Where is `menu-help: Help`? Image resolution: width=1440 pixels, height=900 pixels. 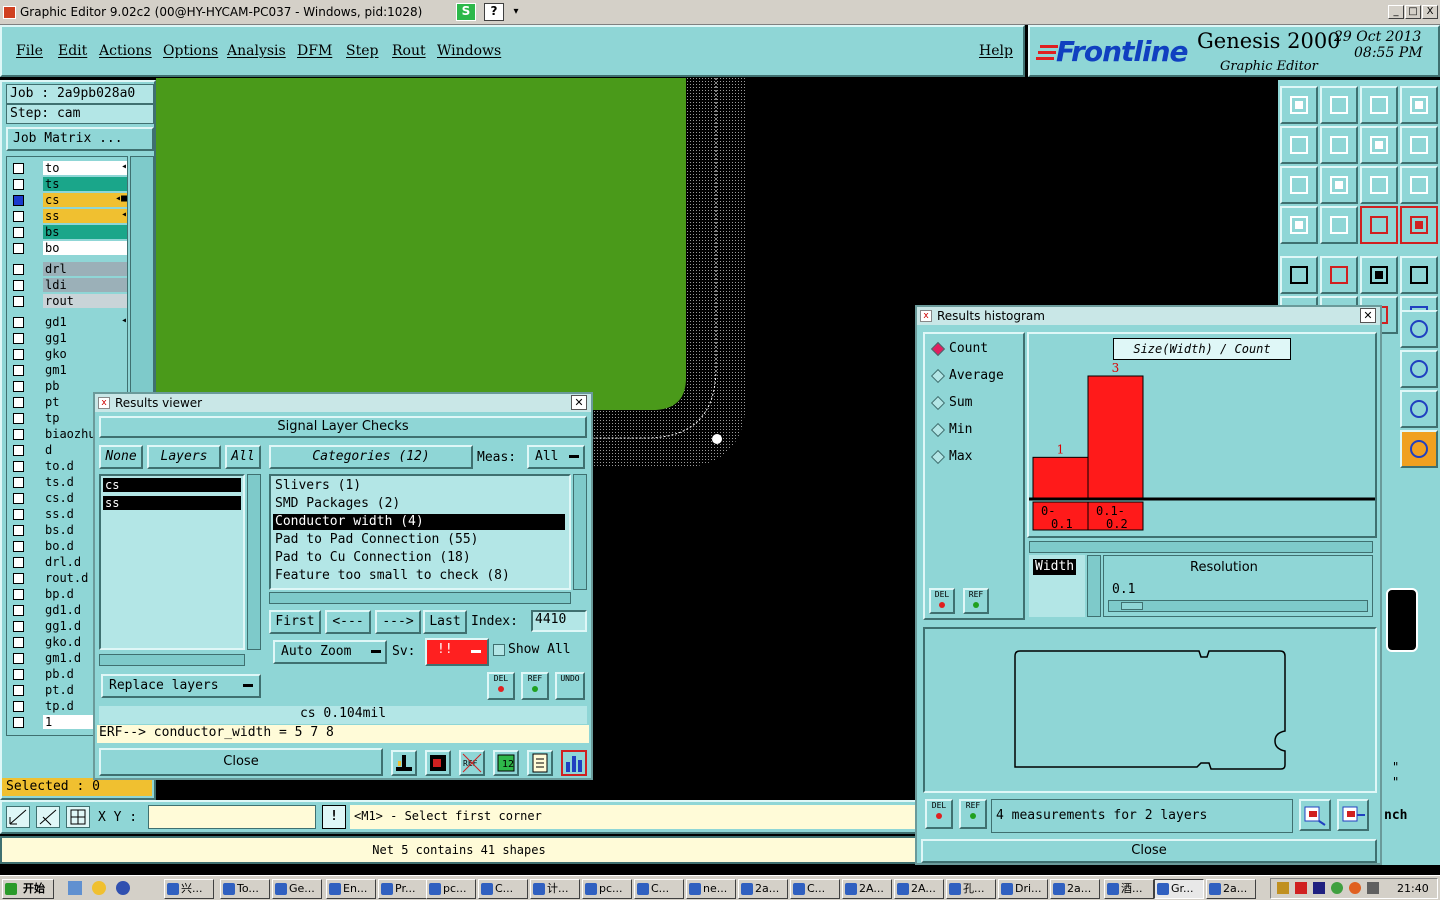
menu-help: Help is located at coordinates (996, 51).